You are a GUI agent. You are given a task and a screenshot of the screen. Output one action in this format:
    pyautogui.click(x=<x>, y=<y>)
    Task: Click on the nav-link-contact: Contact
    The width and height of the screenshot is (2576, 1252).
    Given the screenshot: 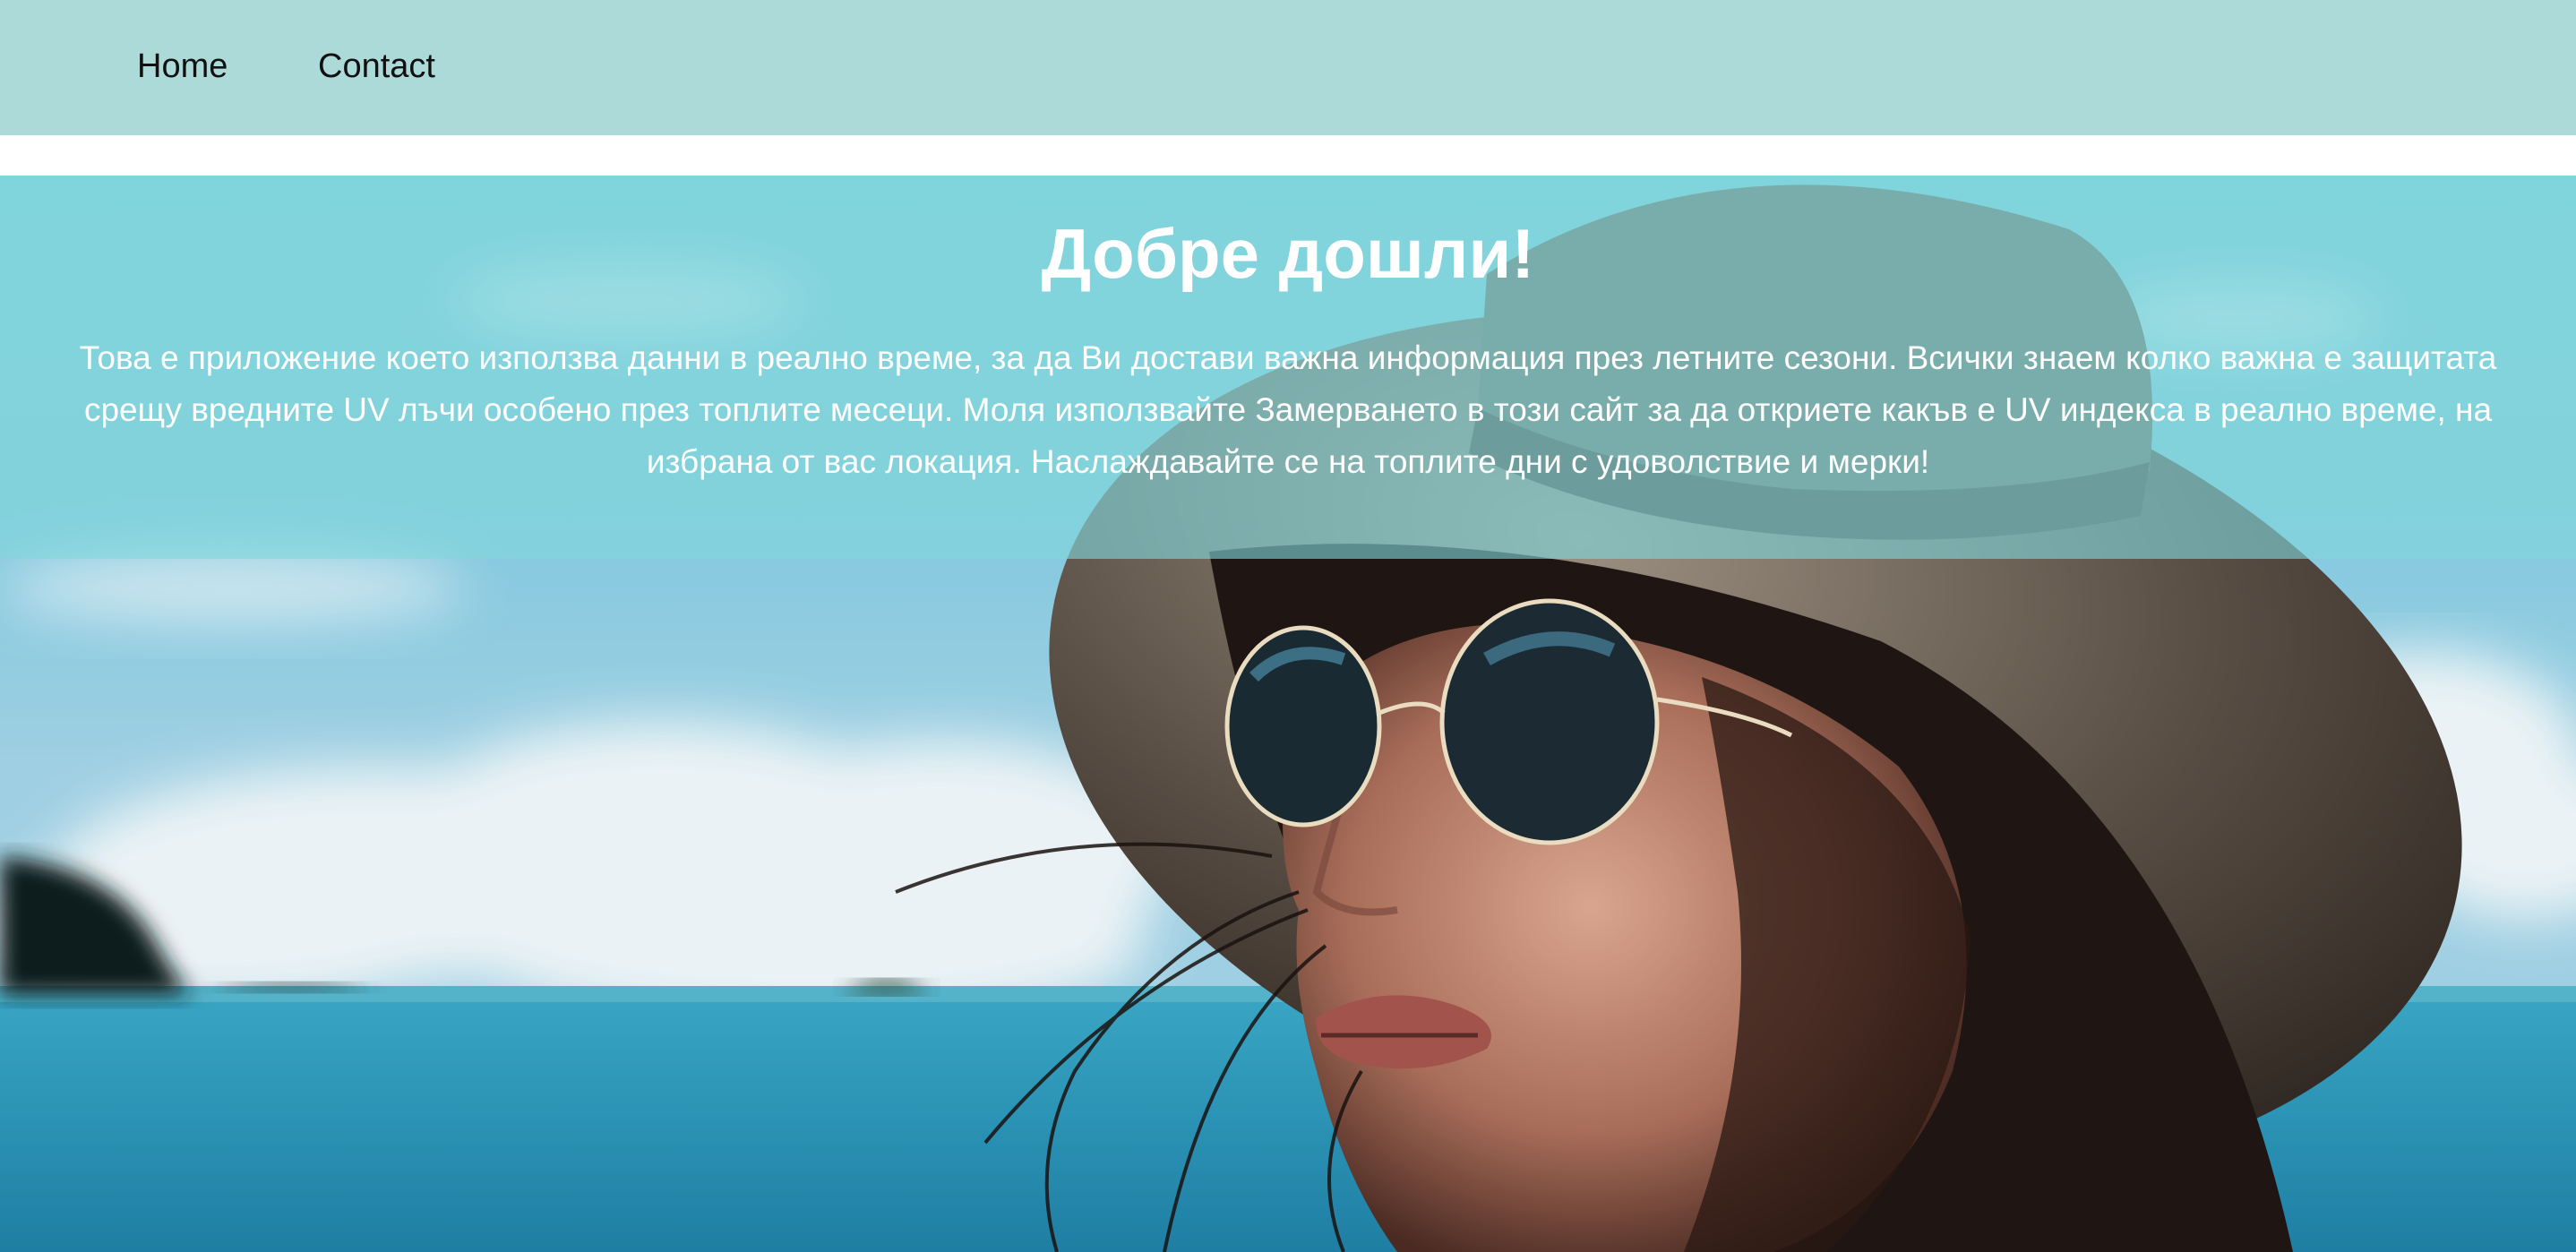 What is the action you would take?
    pyautogui.click(x=376, y=66)
    